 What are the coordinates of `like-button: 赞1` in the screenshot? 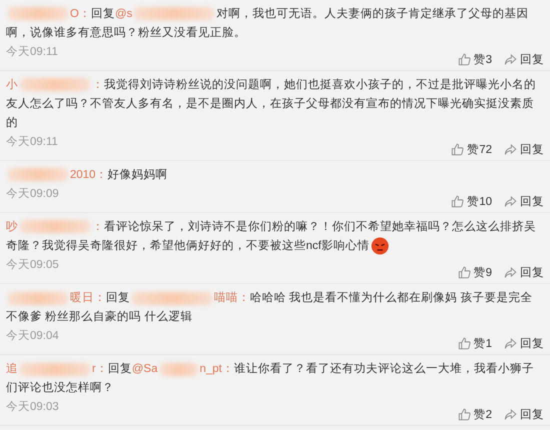 It's located at (475, 344).